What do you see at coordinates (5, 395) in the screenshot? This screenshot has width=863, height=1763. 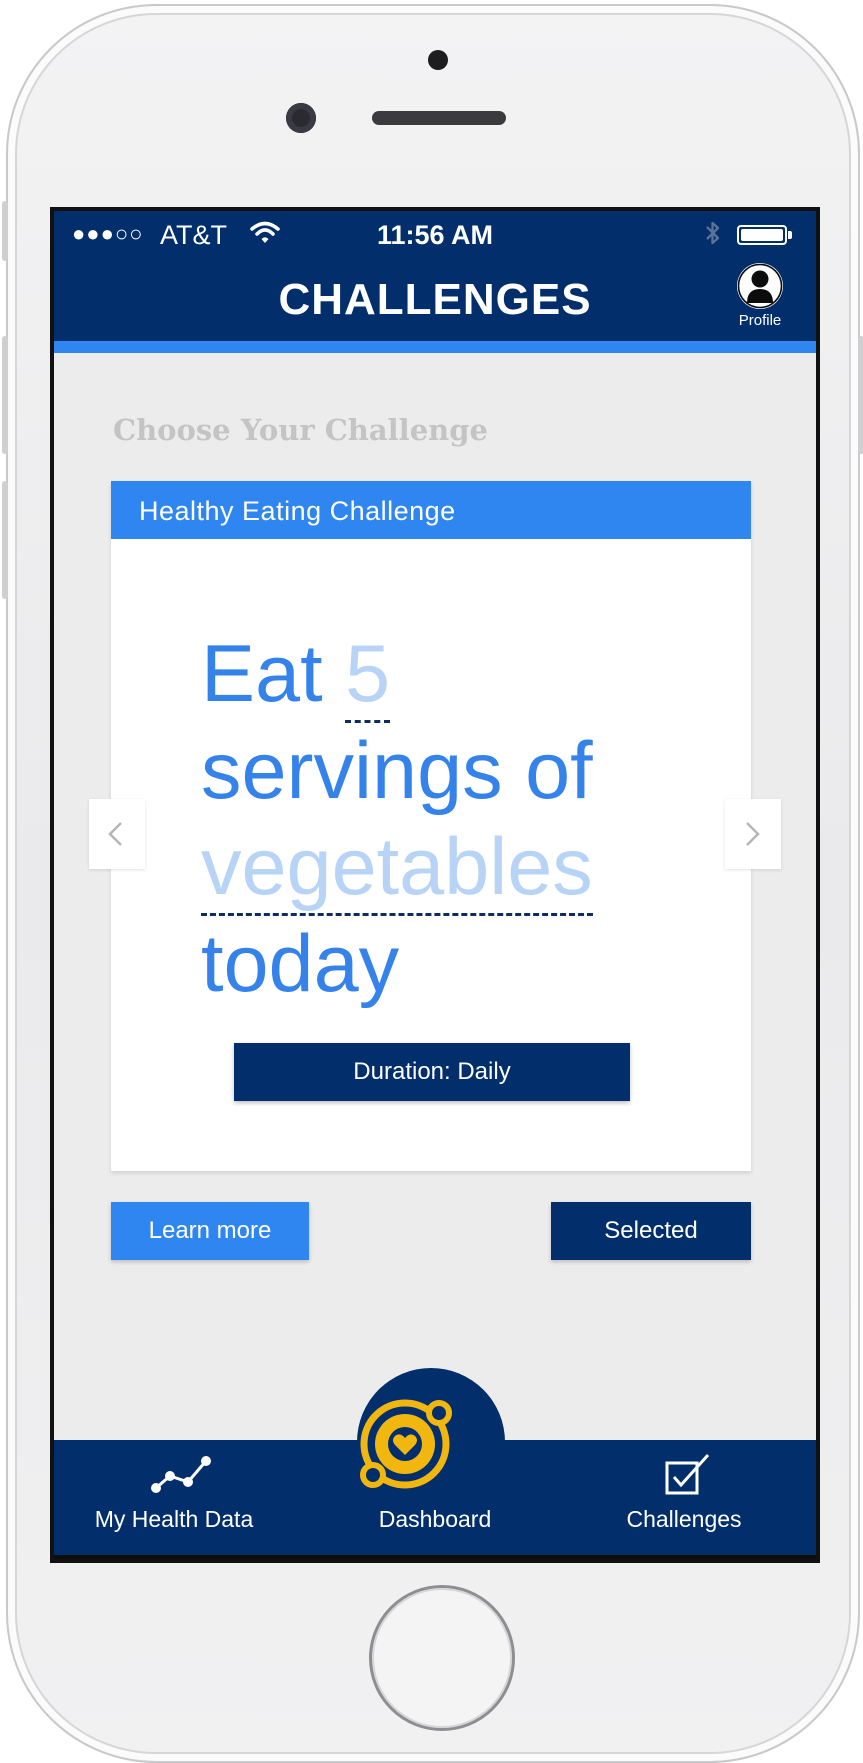 I see `volume-up-button` at bounding box center [5, 395].